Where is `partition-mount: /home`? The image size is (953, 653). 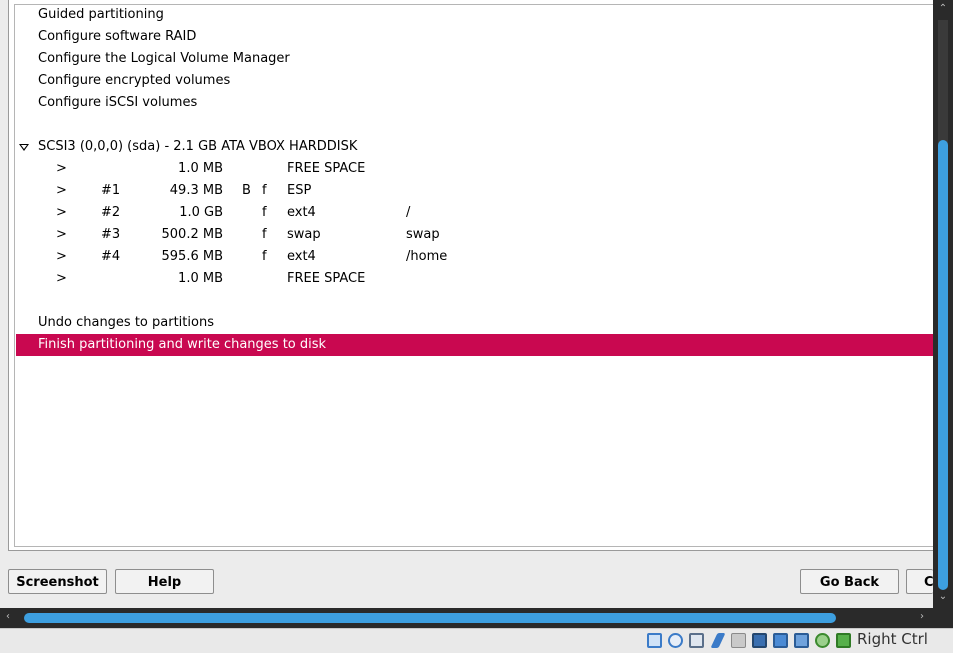
partition-mount: /home is located at coordinates (427, 256).